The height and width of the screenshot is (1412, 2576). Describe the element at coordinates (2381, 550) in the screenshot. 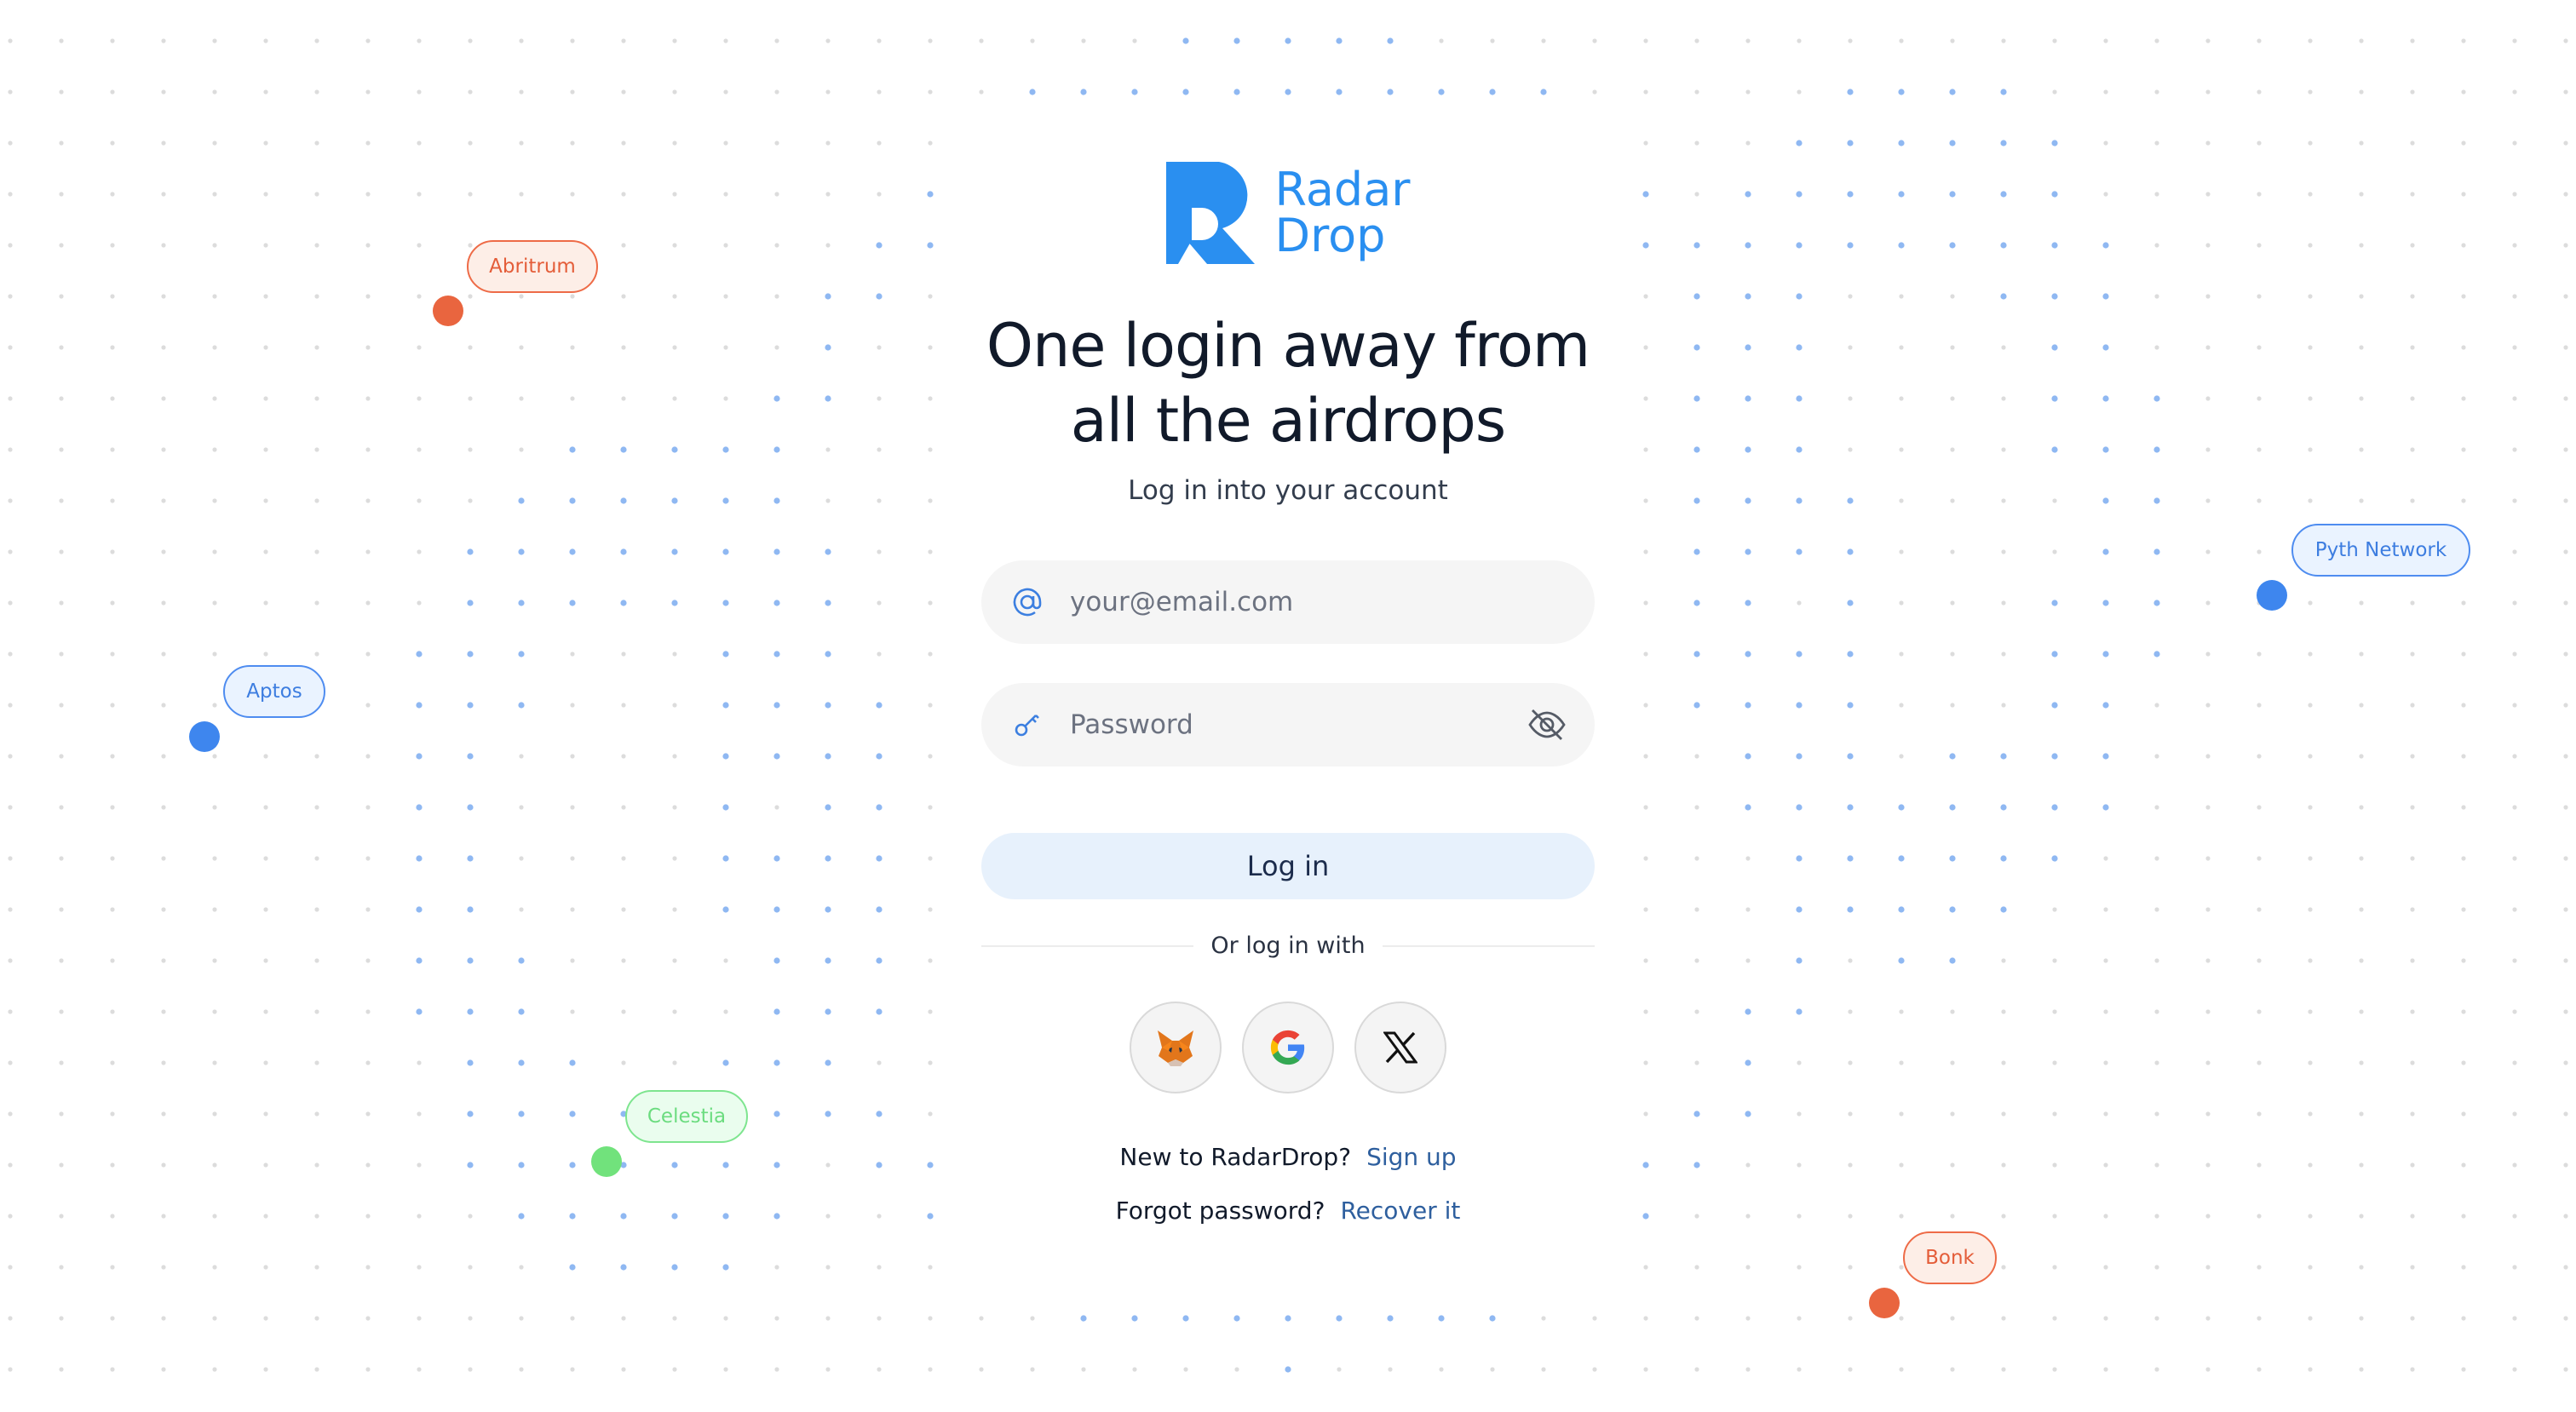

I see `tag-pyth-network: Pyth Network` at that location.